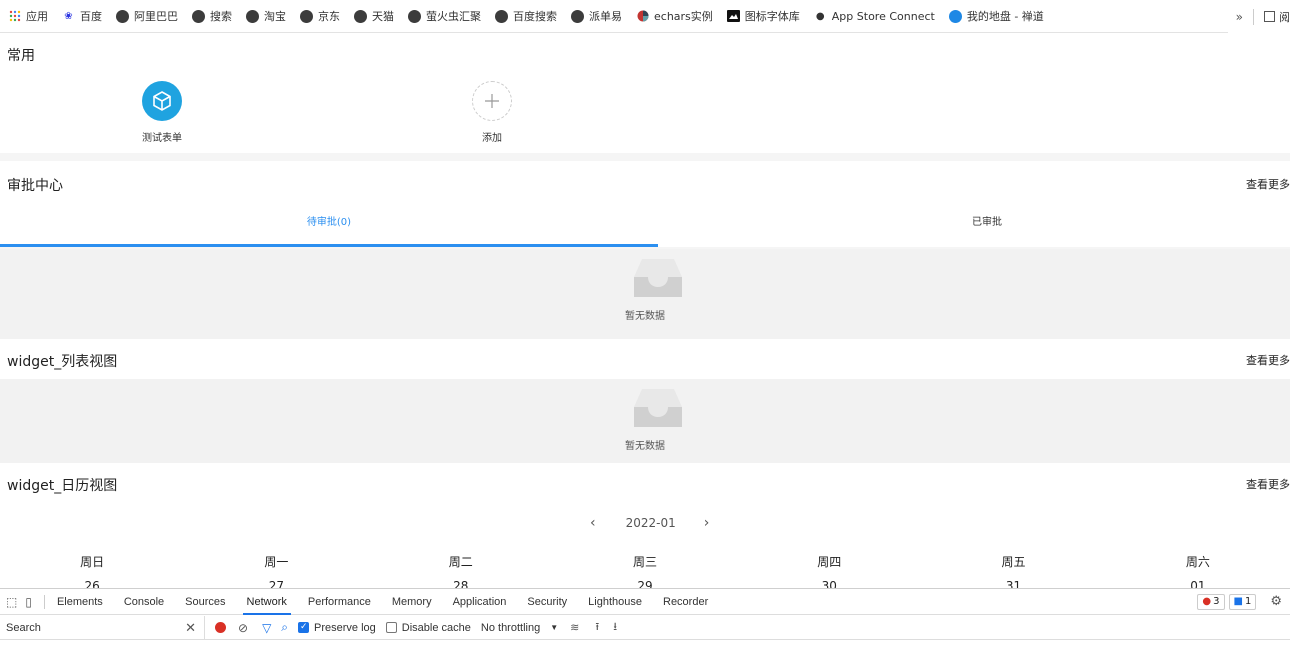 This screenshot has height=649, width=1290. I want to click on bookmark-label: 搜索, so click(221, 16).